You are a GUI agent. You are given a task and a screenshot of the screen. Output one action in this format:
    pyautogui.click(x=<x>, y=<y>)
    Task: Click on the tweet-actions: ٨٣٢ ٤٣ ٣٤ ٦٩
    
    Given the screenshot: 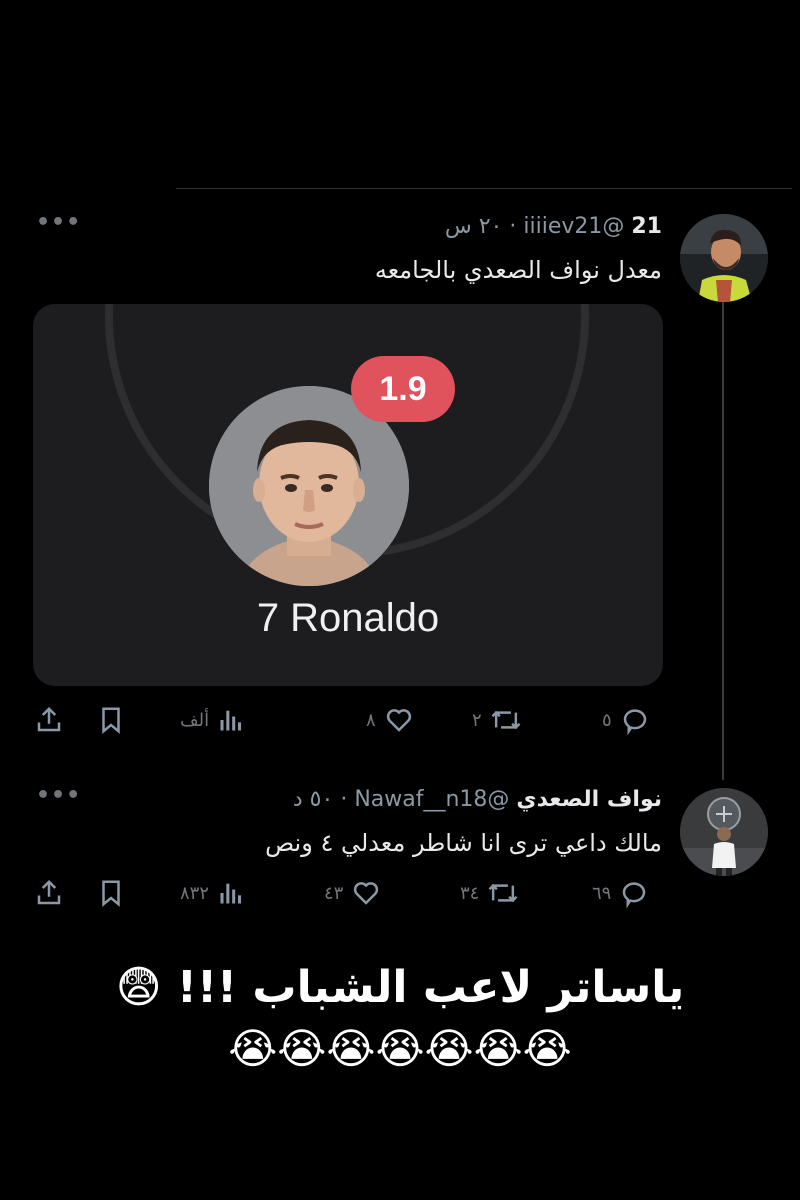 What is the action you would take?
    pyautogui.click(x=350, y=893)
    